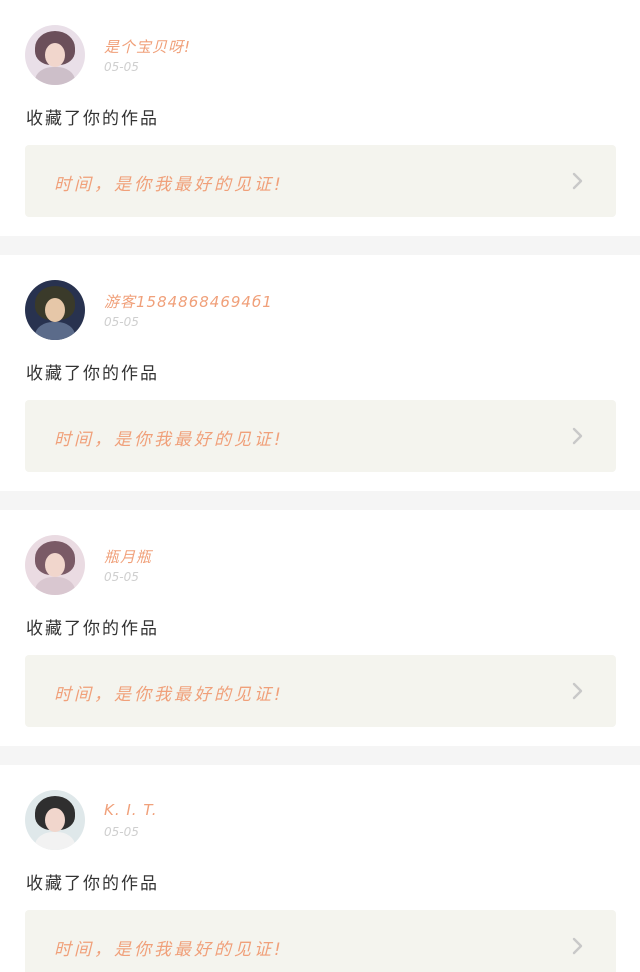  I want to click on user-name: 是个宝贝呀!, so click(147, 46).